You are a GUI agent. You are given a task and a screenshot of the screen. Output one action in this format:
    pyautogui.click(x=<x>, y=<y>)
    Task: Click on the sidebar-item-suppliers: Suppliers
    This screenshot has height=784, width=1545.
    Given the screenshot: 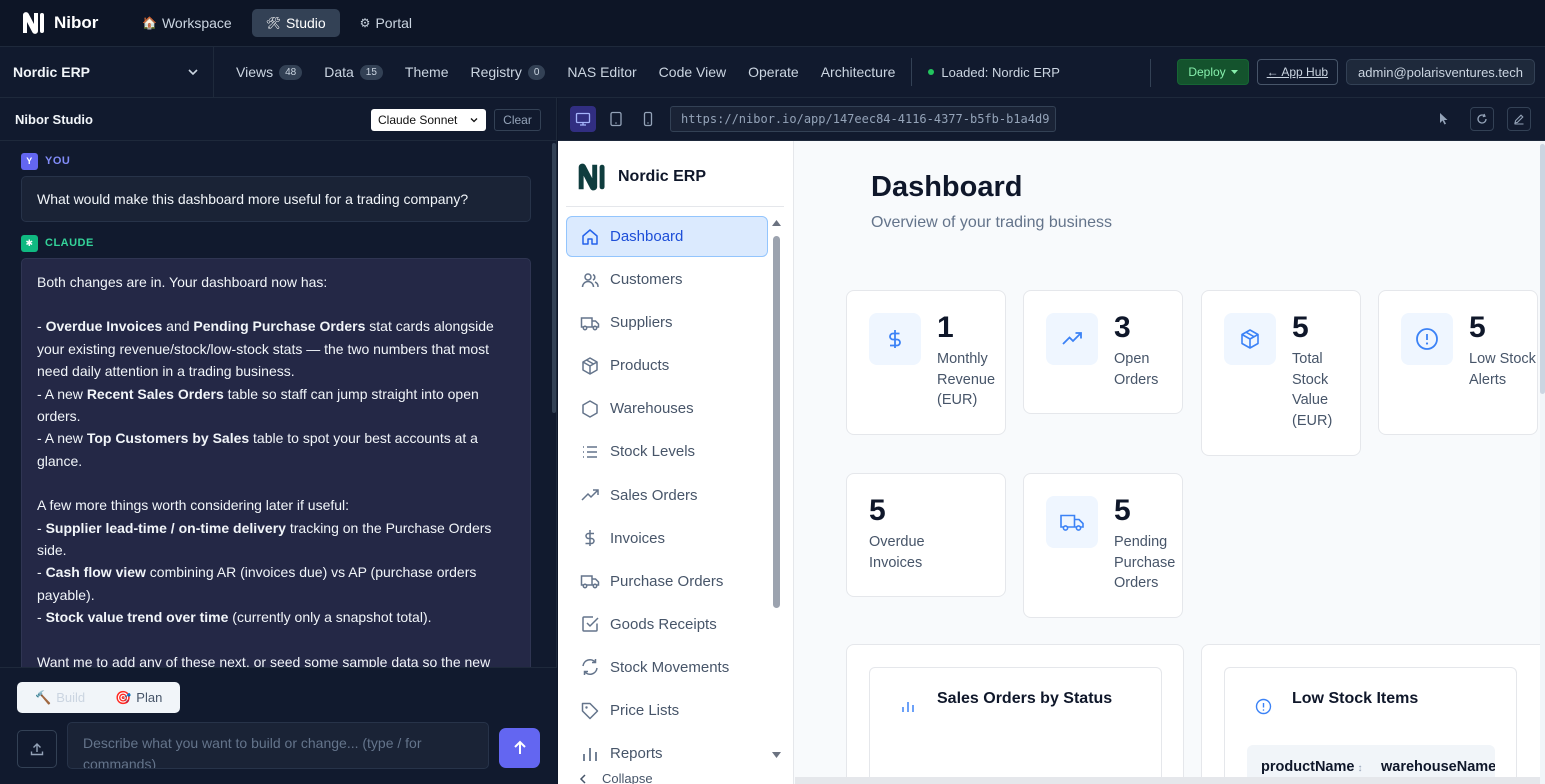 What is the action you would take?
    pyautogui.click(x=667, y=322)
    